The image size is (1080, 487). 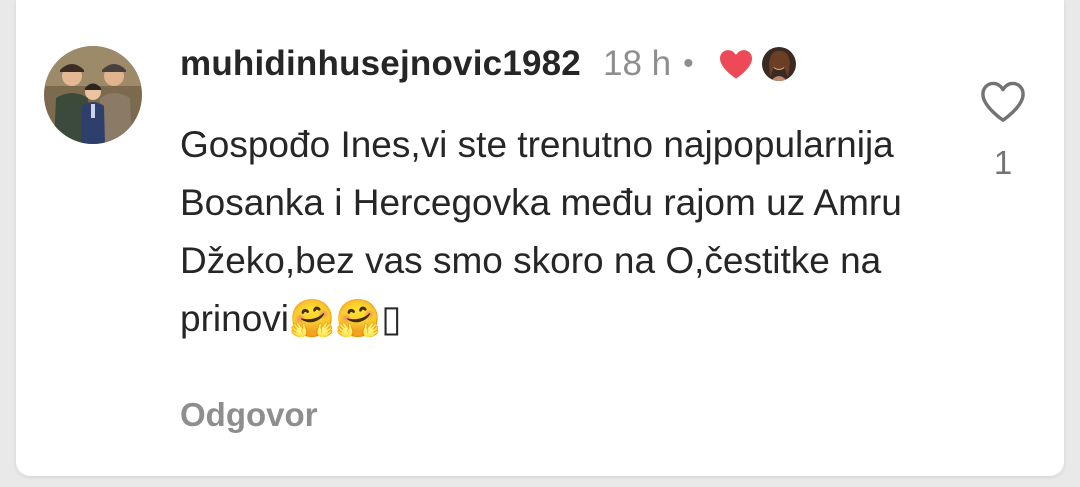 I want to click on like-button, so click(x=1003, y=102).